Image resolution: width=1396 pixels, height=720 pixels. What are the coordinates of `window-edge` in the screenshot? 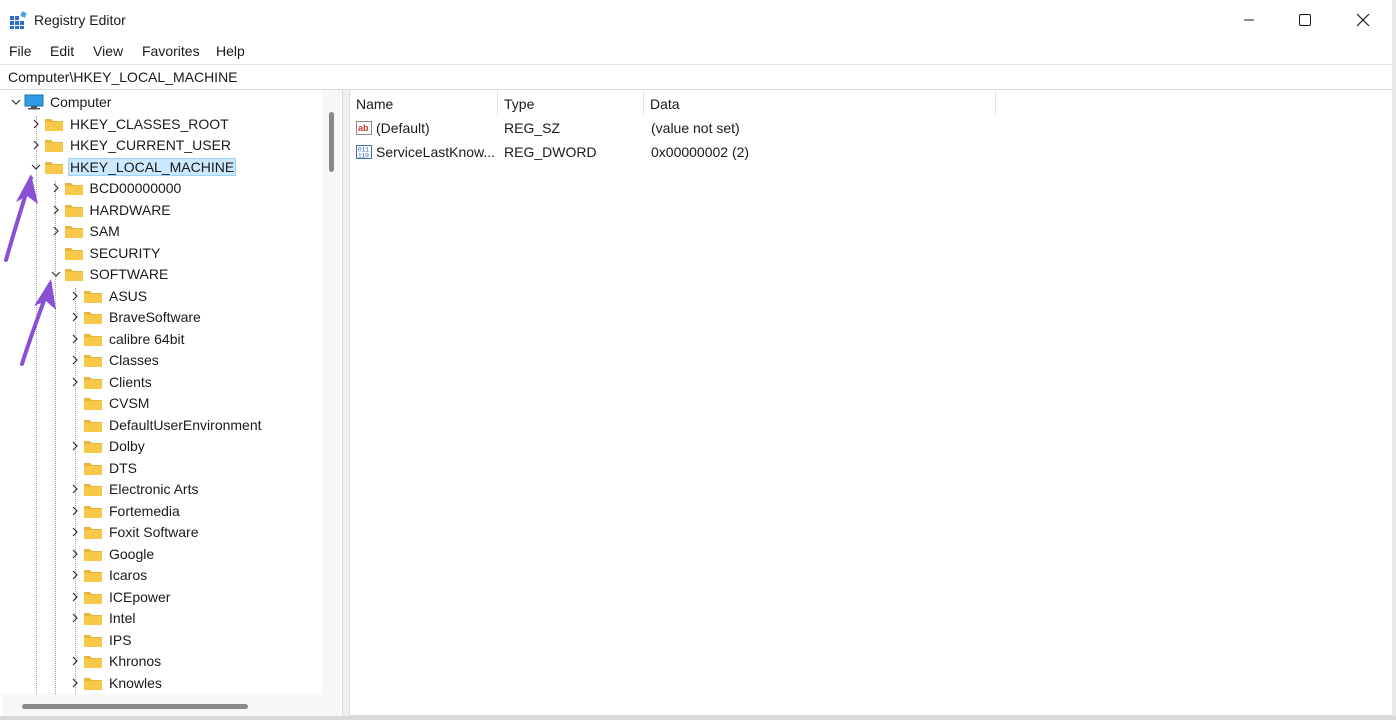 It's located at (698, 718).